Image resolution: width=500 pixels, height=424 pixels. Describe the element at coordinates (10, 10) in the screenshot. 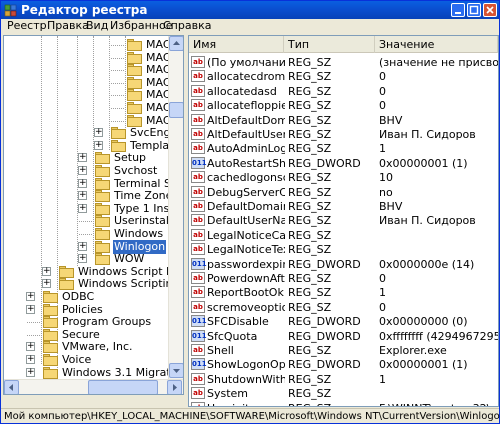

I see `registry-editor-icon` at that location.